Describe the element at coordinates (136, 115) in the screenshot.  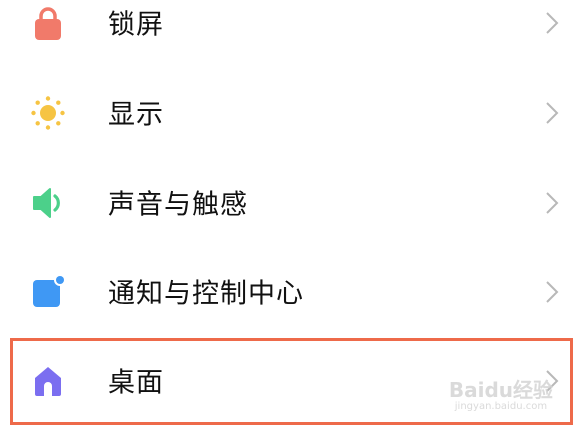
I see `settings-item-label: 显示` at that location.